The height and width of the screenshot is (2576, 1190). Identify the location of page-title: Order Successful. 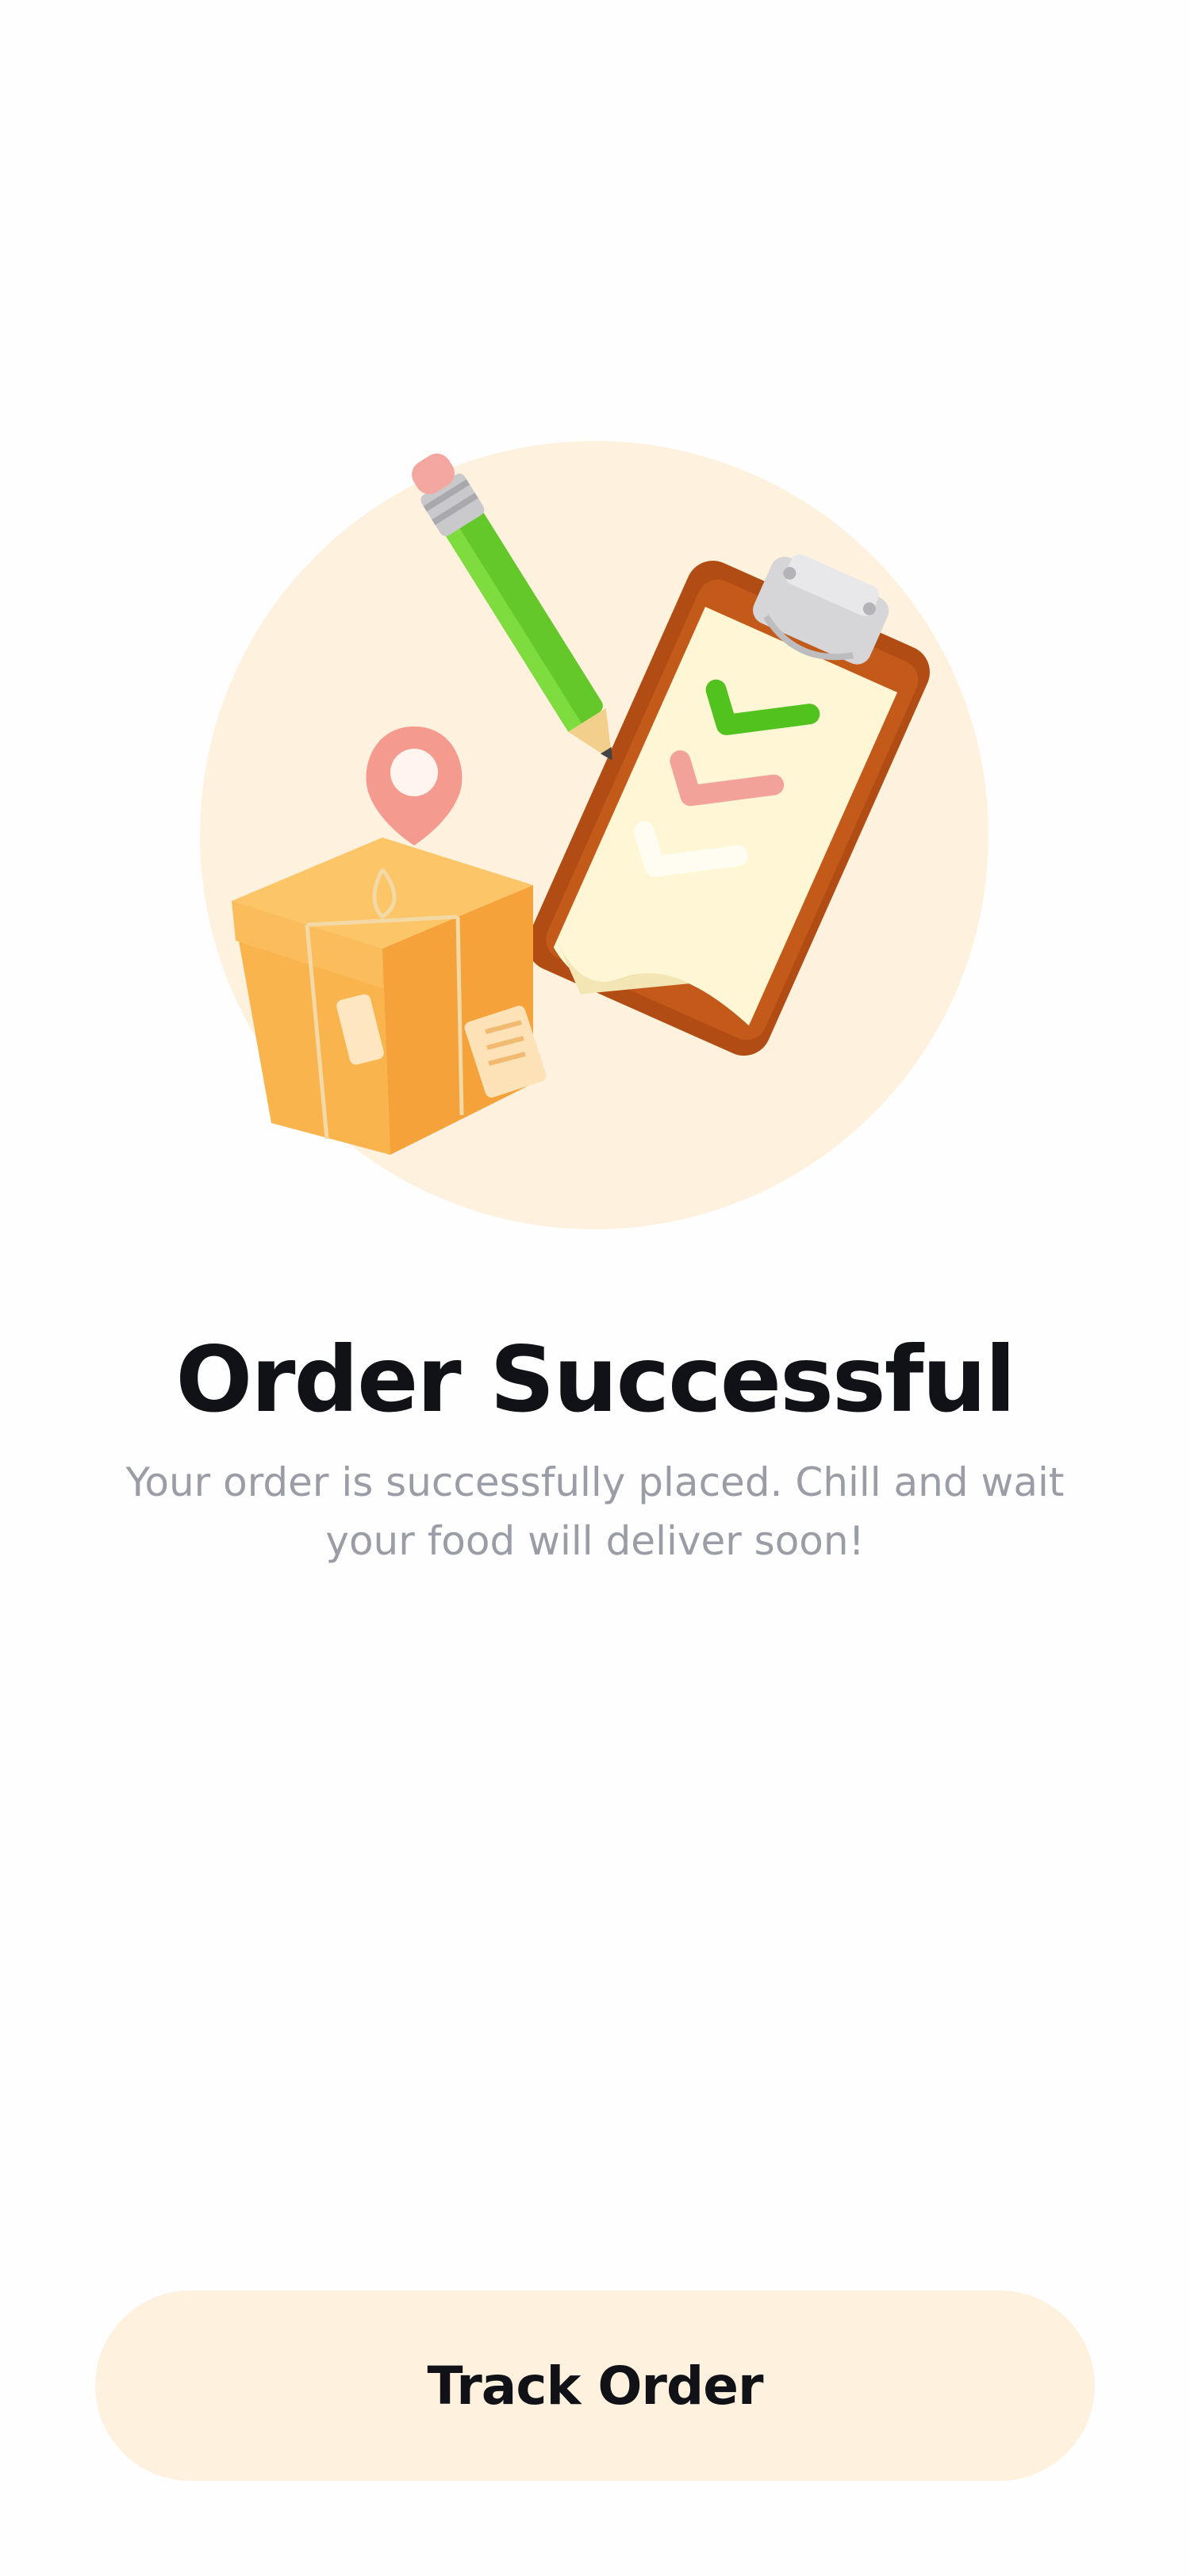
(595, 1380).